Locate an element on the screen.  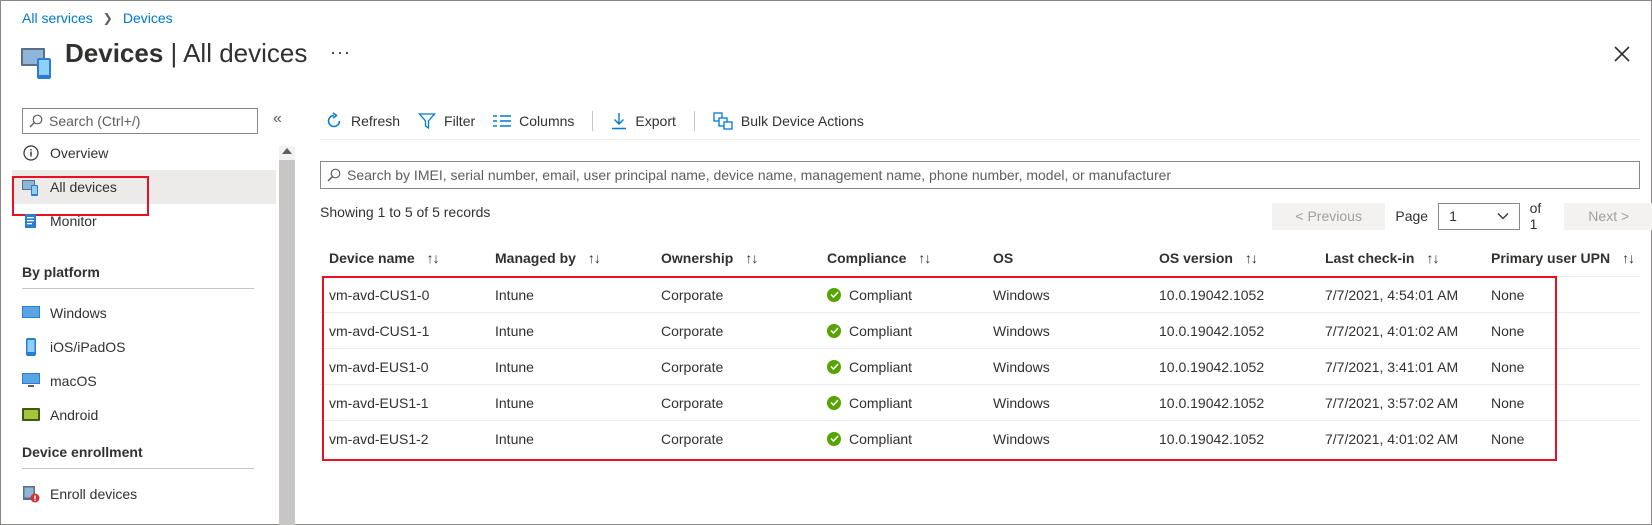
bulk-actions-icon is located at coordinates (723, 121).